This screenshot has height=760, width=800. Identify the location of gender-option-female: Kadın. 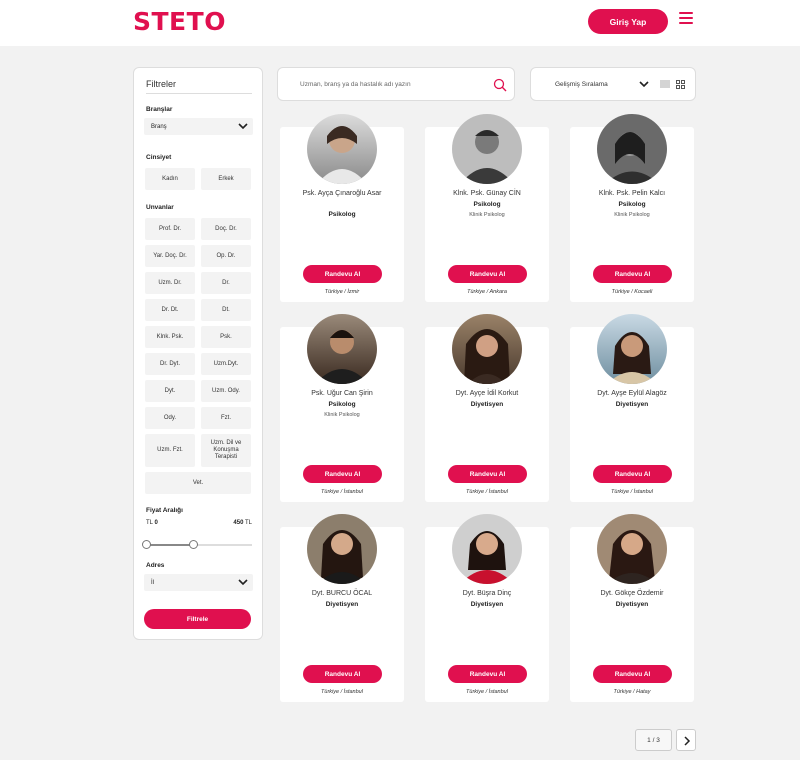
(170, 179).